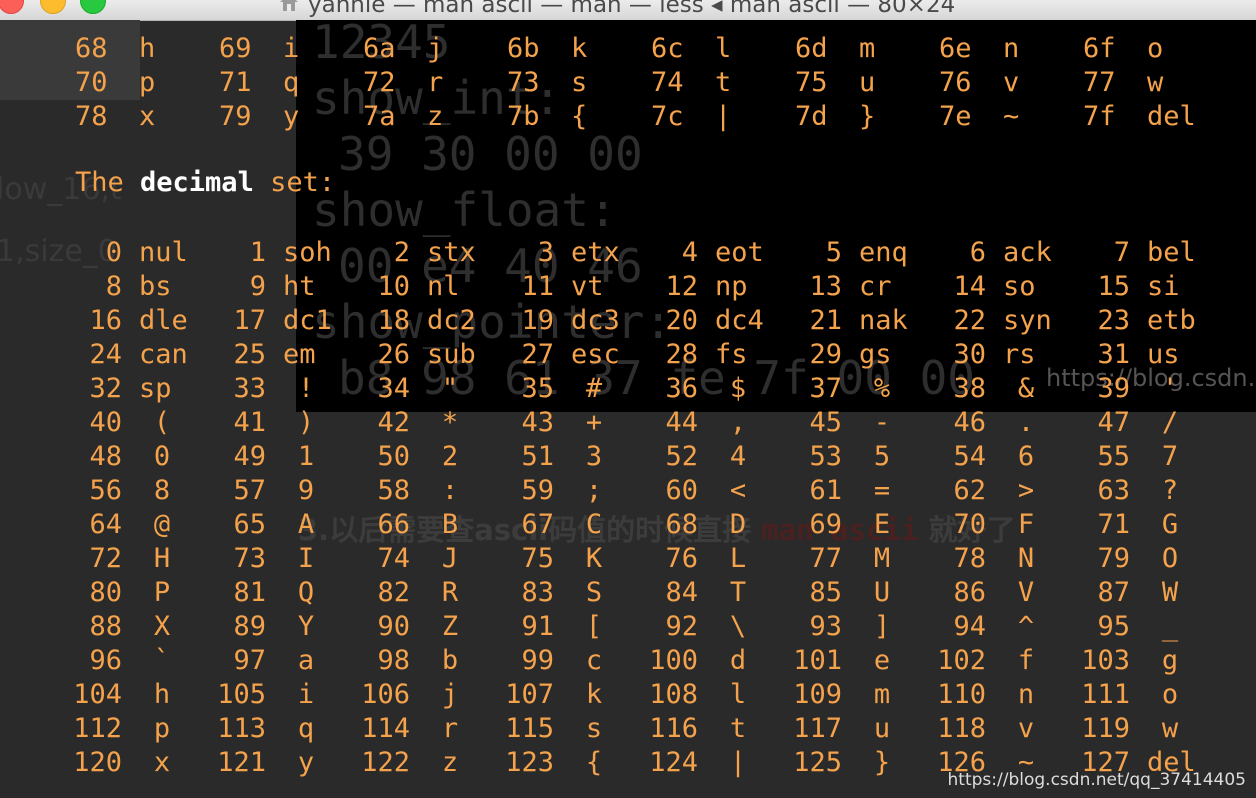 Image resolution: width=1256 pixels, height=798 pixels. I want to click on char-name: Z, so click(450, 626).